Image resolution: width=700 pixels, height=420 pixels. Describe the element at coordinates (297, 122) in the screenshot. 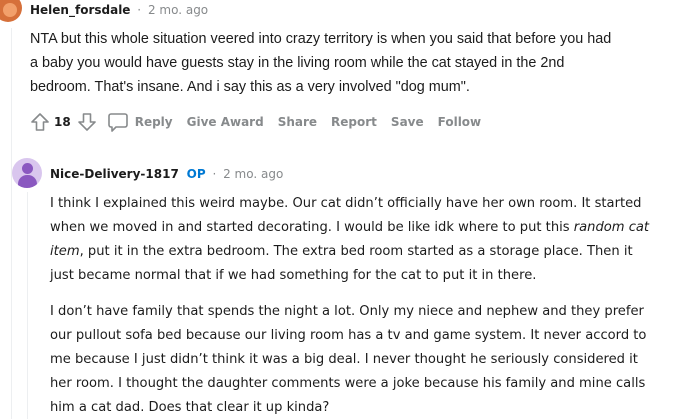

I see `share-button: Share` at that location.